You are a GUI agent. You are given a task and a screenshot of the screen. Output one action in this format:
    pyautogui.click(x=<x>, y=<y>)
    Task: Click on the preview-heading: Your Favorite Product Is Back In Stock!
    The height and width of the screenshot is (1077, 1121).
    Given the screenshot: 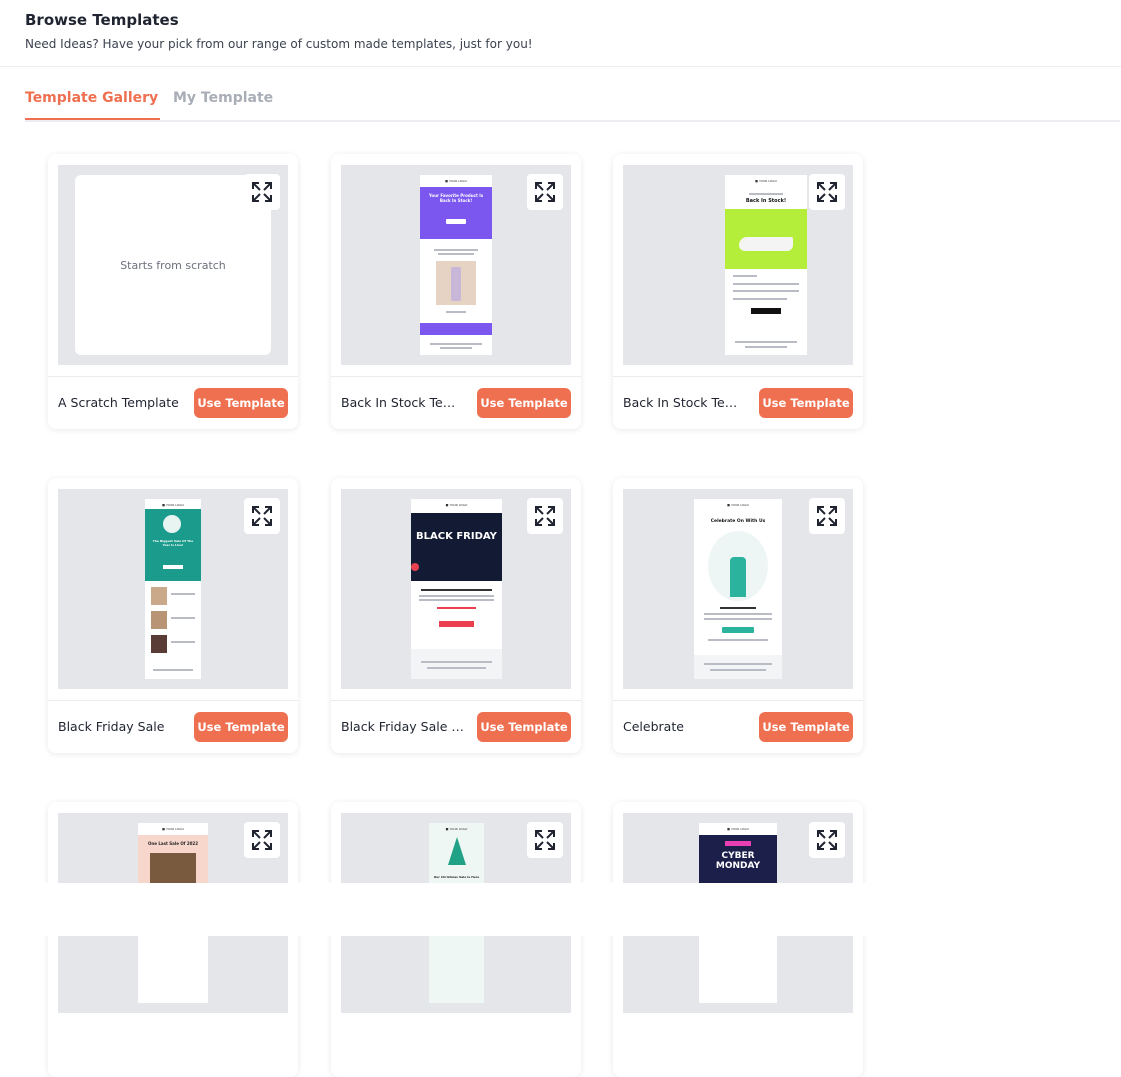 What is the action you would take?
    pyautogui.click(x=456, y=198)
    